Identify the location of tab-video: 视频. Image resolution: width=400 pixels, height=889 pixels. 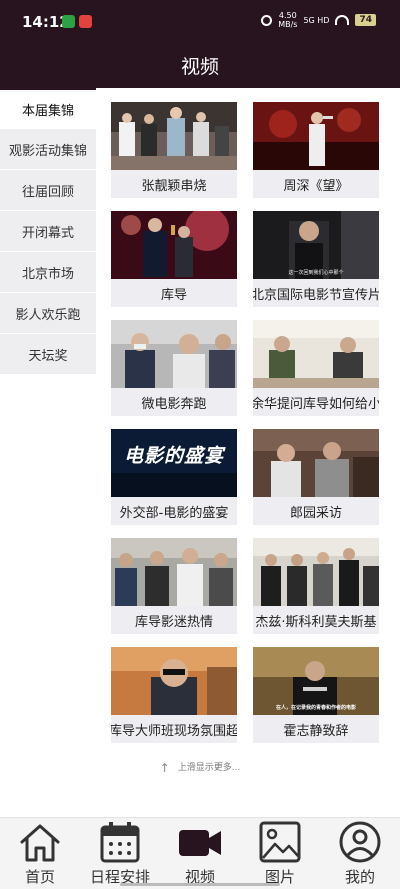
(200, 853).